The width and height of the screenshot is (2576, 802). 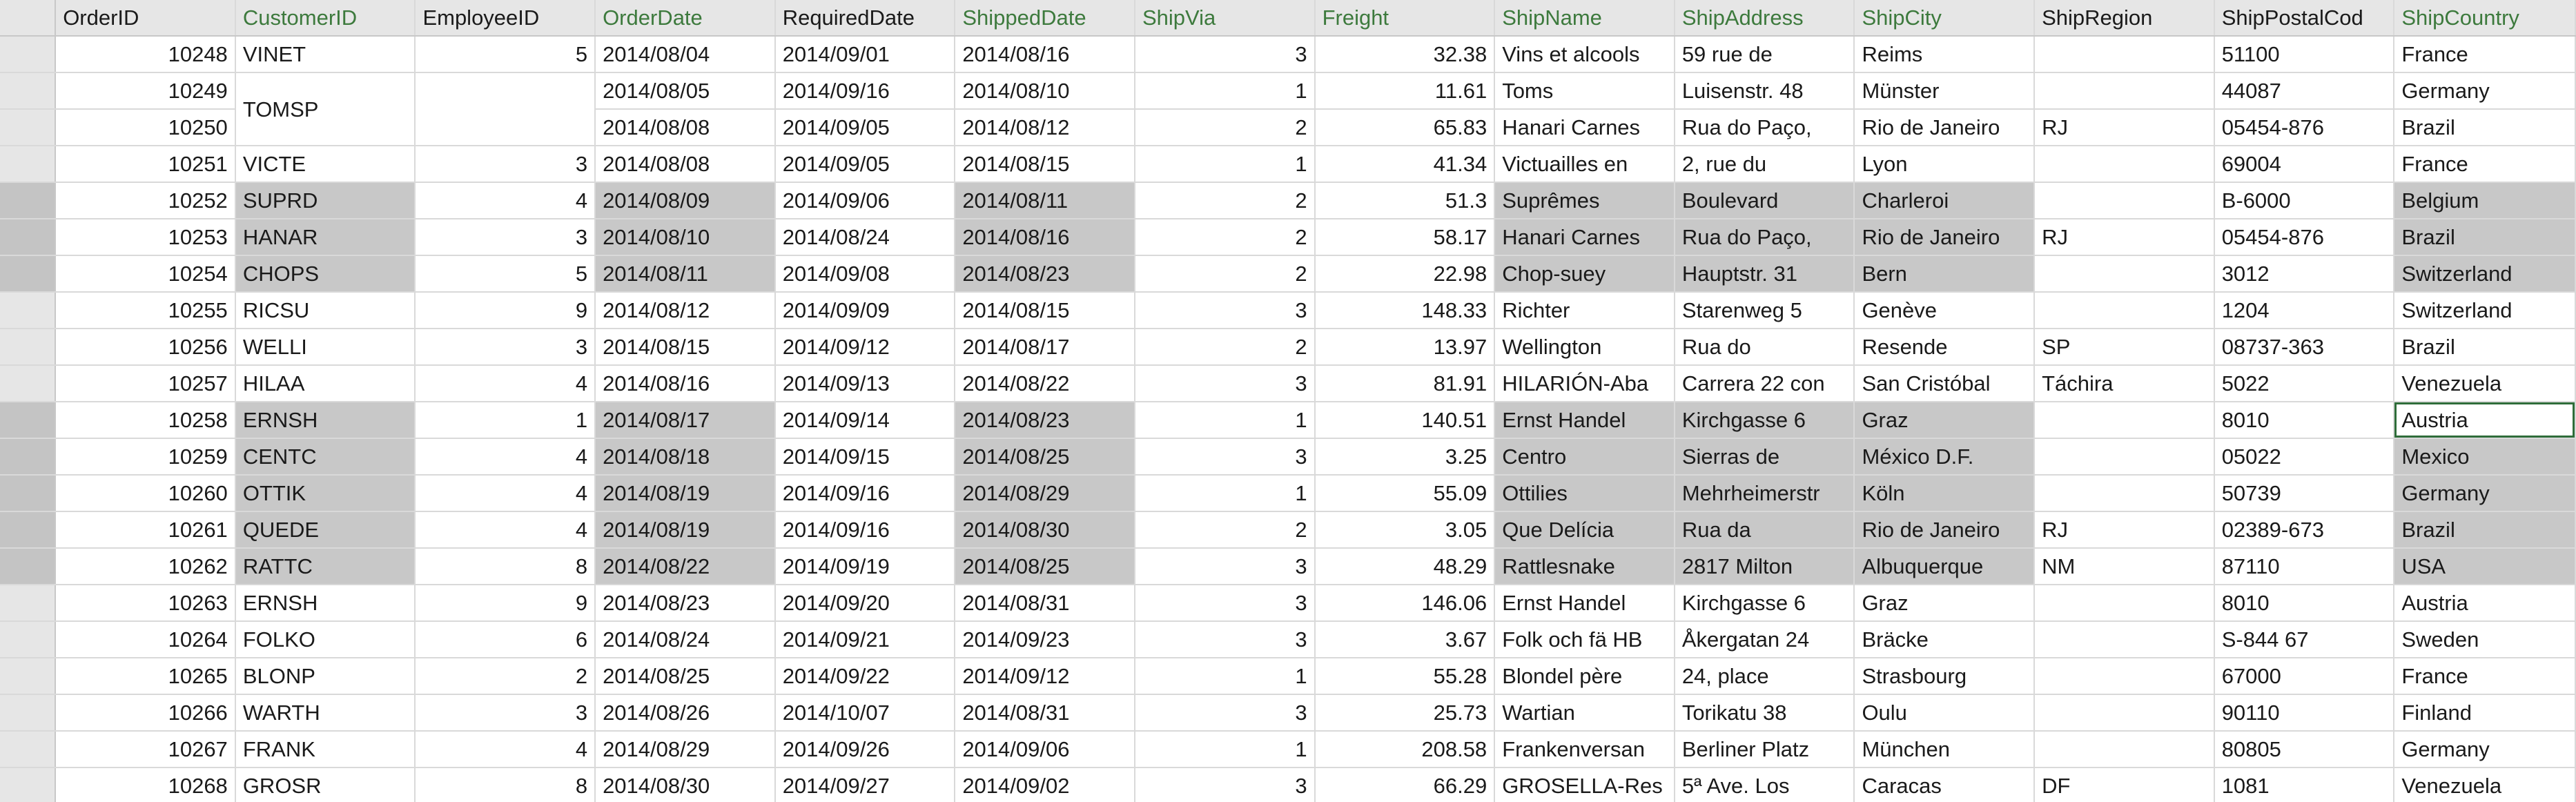 What do you see at coordinates (1584, 457) in the screenshot?
I see `cell-shipname: Centro` at bounding box center [1584, 457].